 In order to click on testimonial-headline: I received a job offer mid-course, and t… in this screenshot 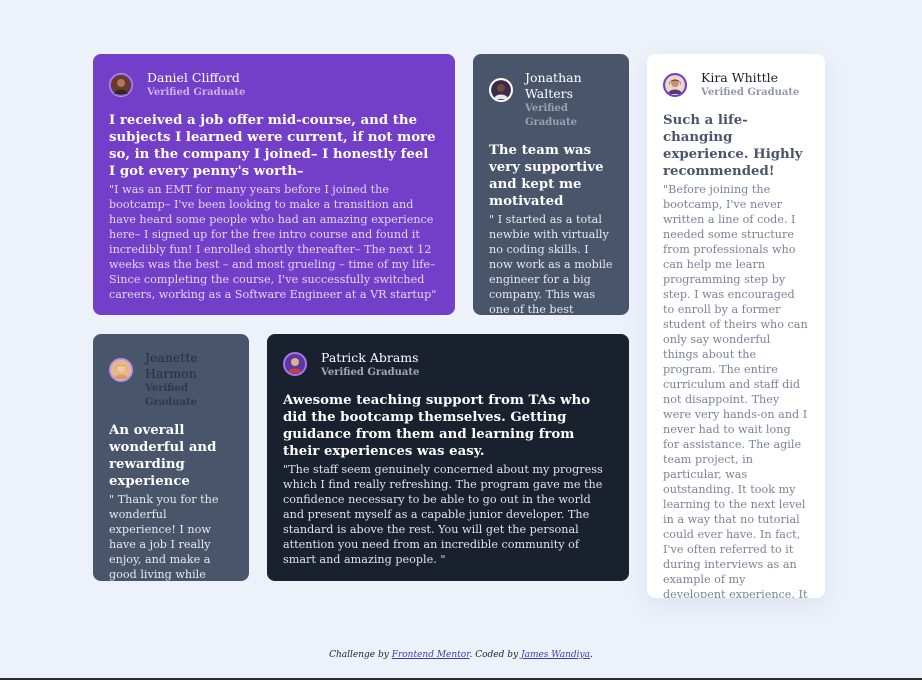, I will do `click(272, 146)`.